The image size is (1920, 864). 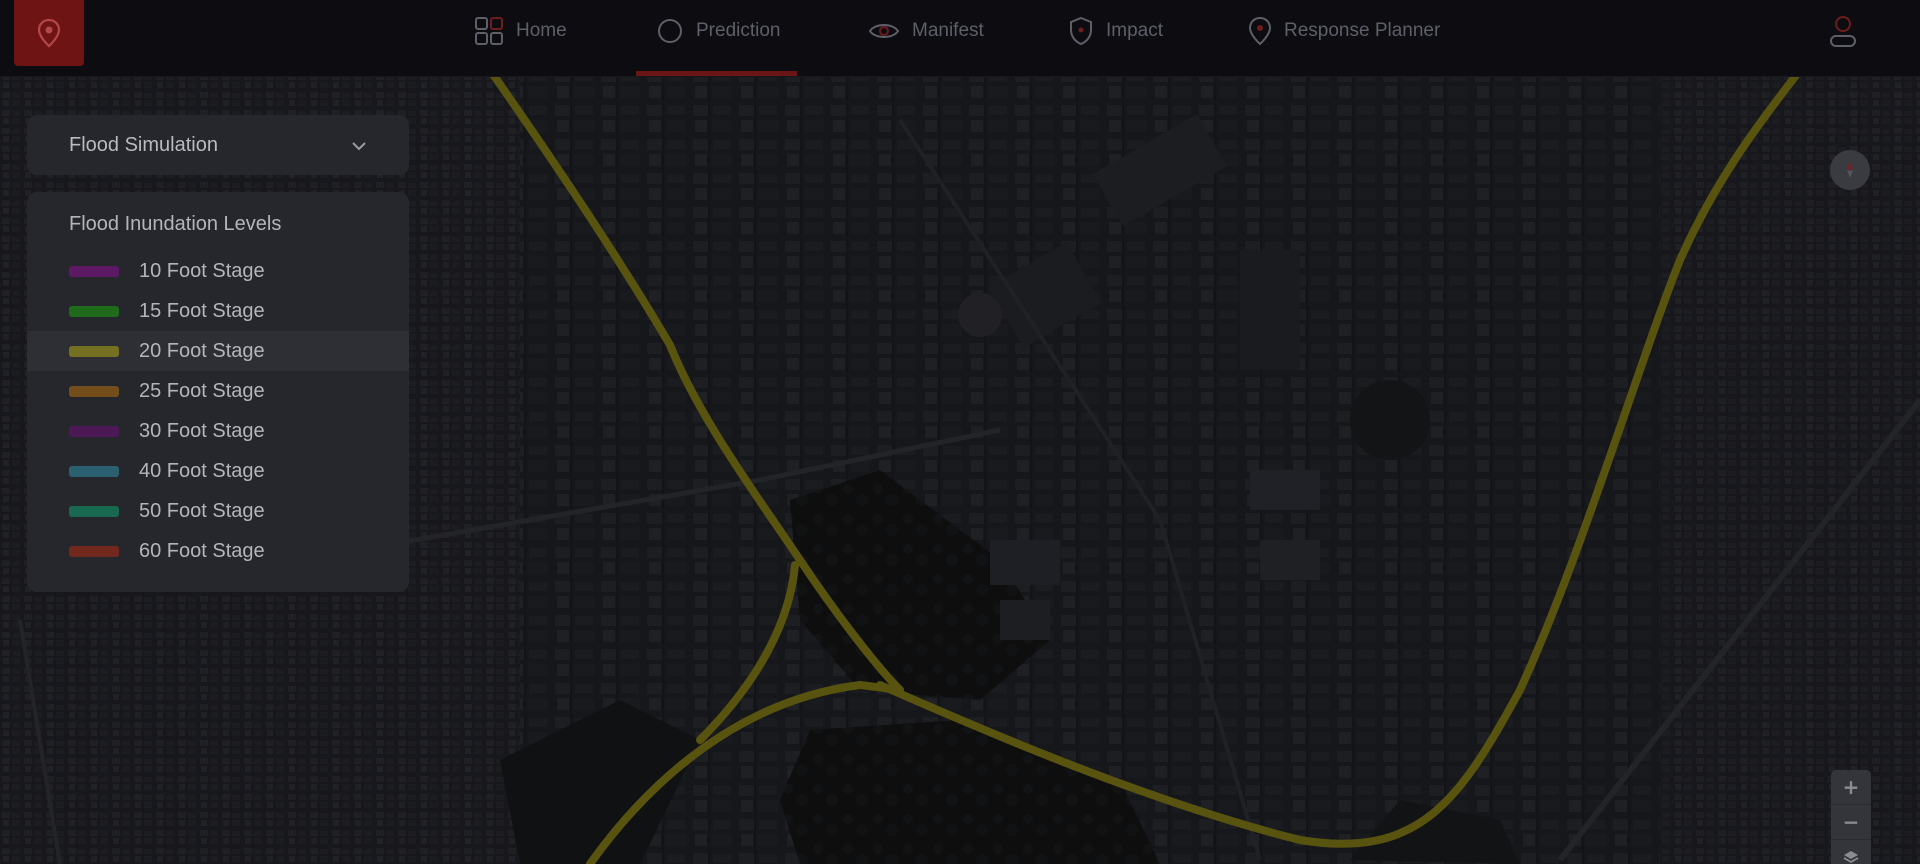 I want to click on nav-item-manifest: Manifest, so click(x=926, y=31).